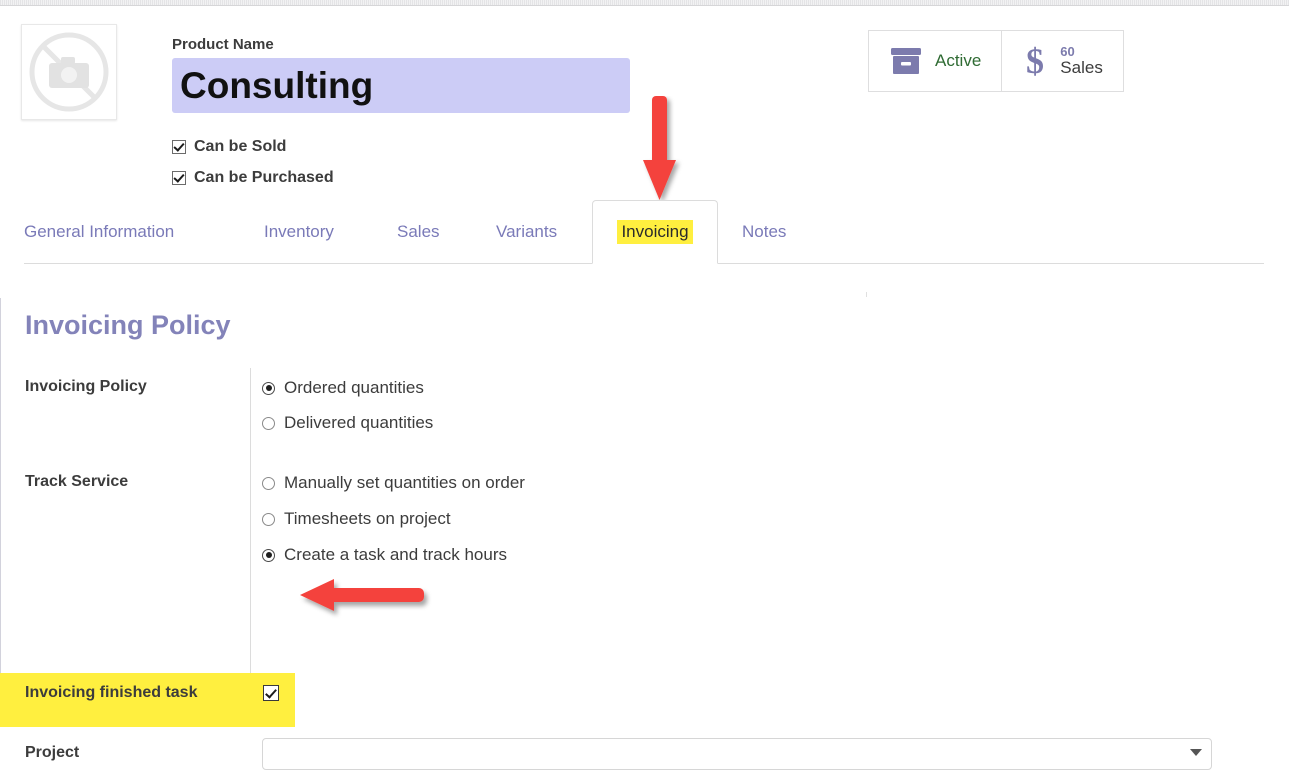 Image resolution: width=1289 pixels, height=770 pixels. Describe the element at coordinates (396, 554) in the screenshot. I see `radio-create-task-track-hours-label: Create a task and track hours` at that location.